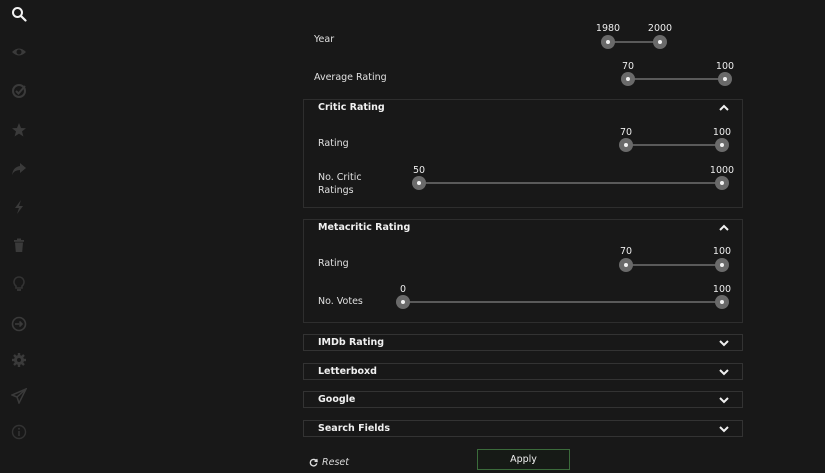 The width and height of the screenshot is (825, 473). Describe the element at coordinates (523, 228) in the screenshot. I see `metacritic-rating-header: Metacritic Rating` at that location.